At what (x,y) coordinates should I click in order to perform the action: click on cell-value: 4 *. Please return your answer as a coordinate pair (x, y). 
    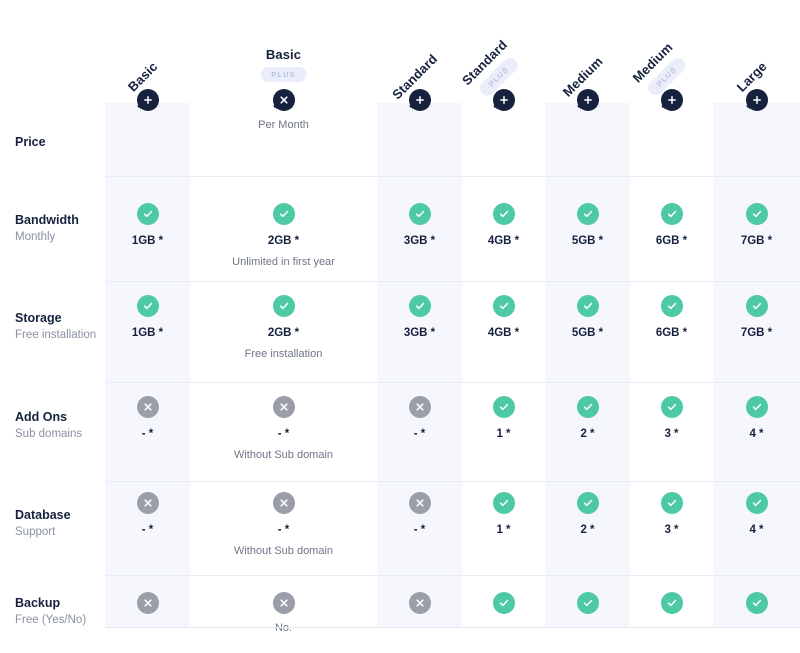
    Looking at the image, I should click on (756, 530).